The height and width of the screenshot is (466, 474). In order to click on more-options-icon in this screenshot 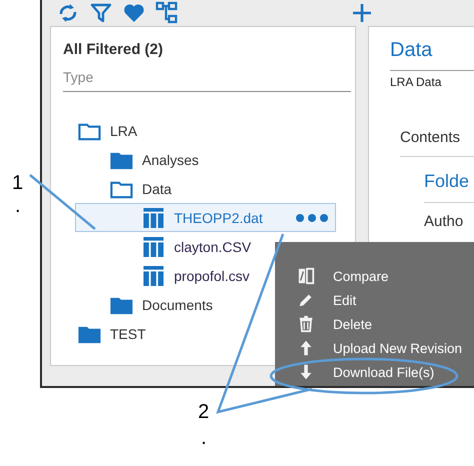, I will do `click(312, 218)`.